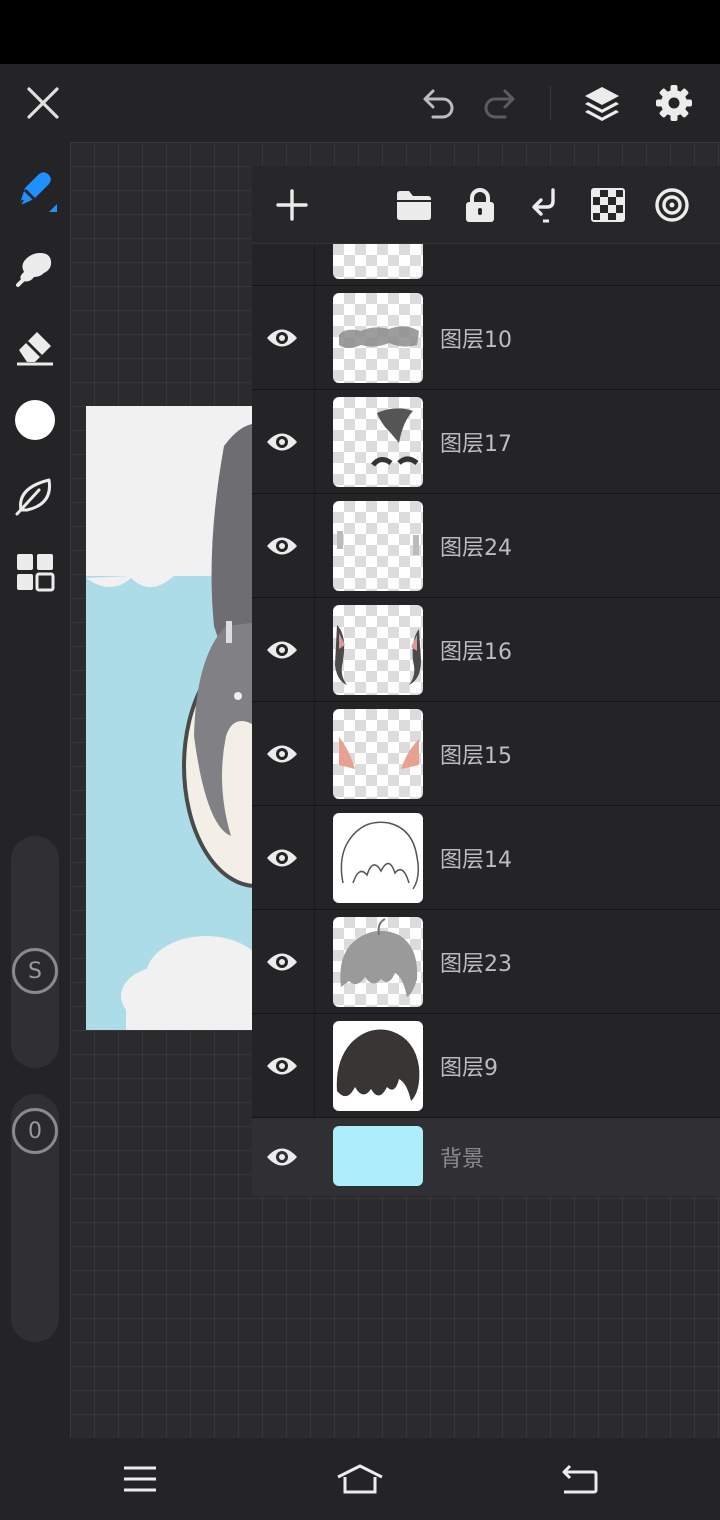 This screenshot has height=1520, width=720. I want to click on pen-tool-button, so click(35, 190).